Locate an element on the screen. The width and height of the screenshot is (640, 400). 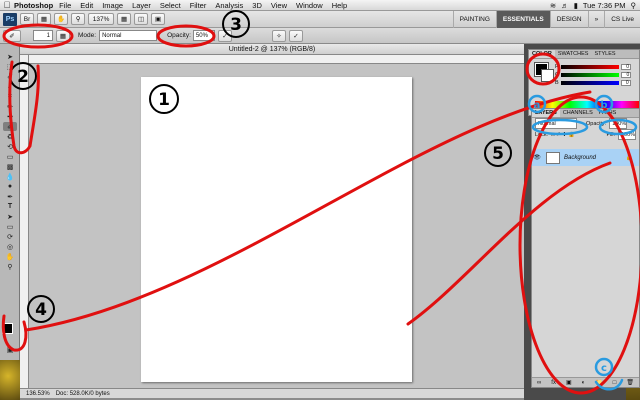
menu-image: Image is located at coordinates (112, 5).